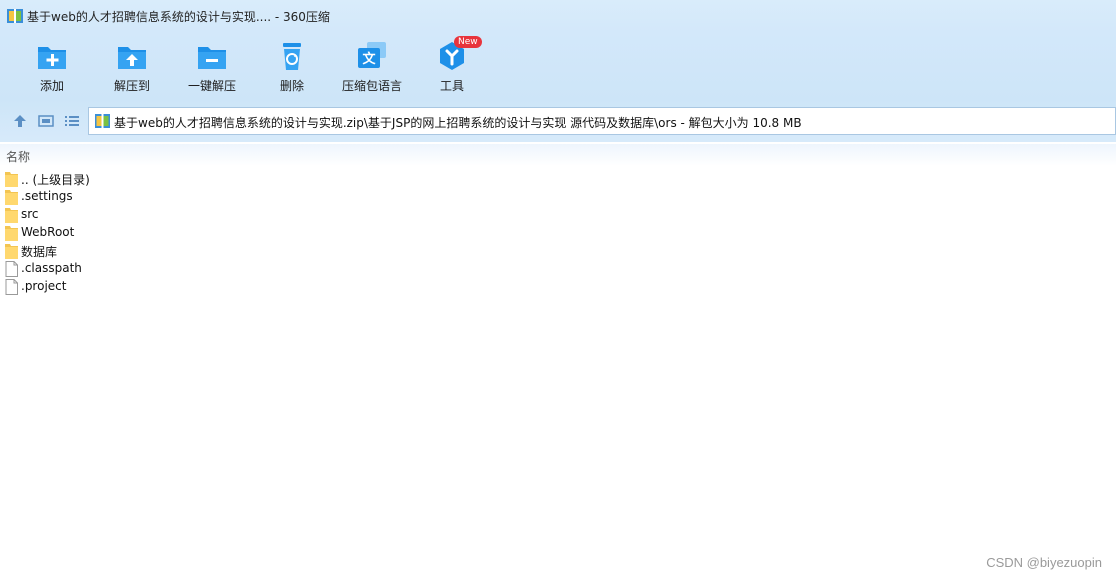  What do you see at coordinates (20, 121) in the screenshot?
I see `up-arrow-icon` at bounding box center [20, 121].